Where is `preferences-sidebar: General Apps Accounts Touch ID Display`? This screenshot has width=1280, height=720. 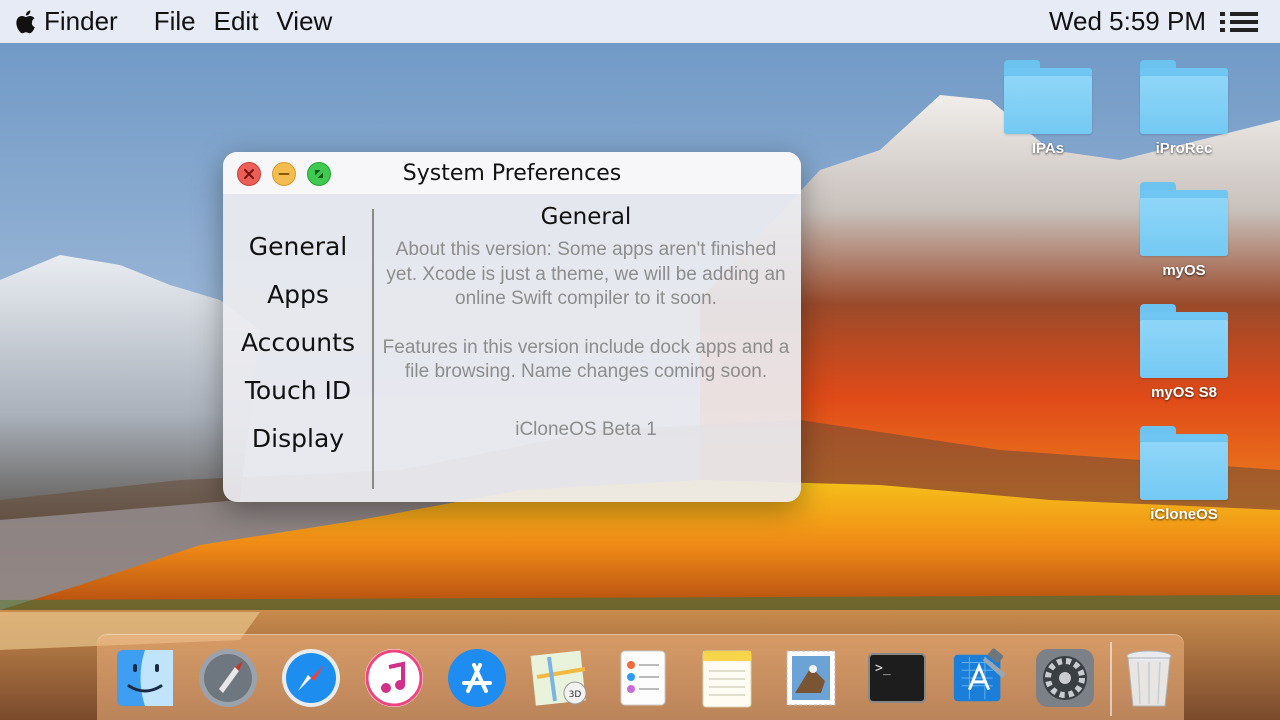 preferences-sidebar: General Apps Accounts Touch ID Display is located at coordinates (298, 347).